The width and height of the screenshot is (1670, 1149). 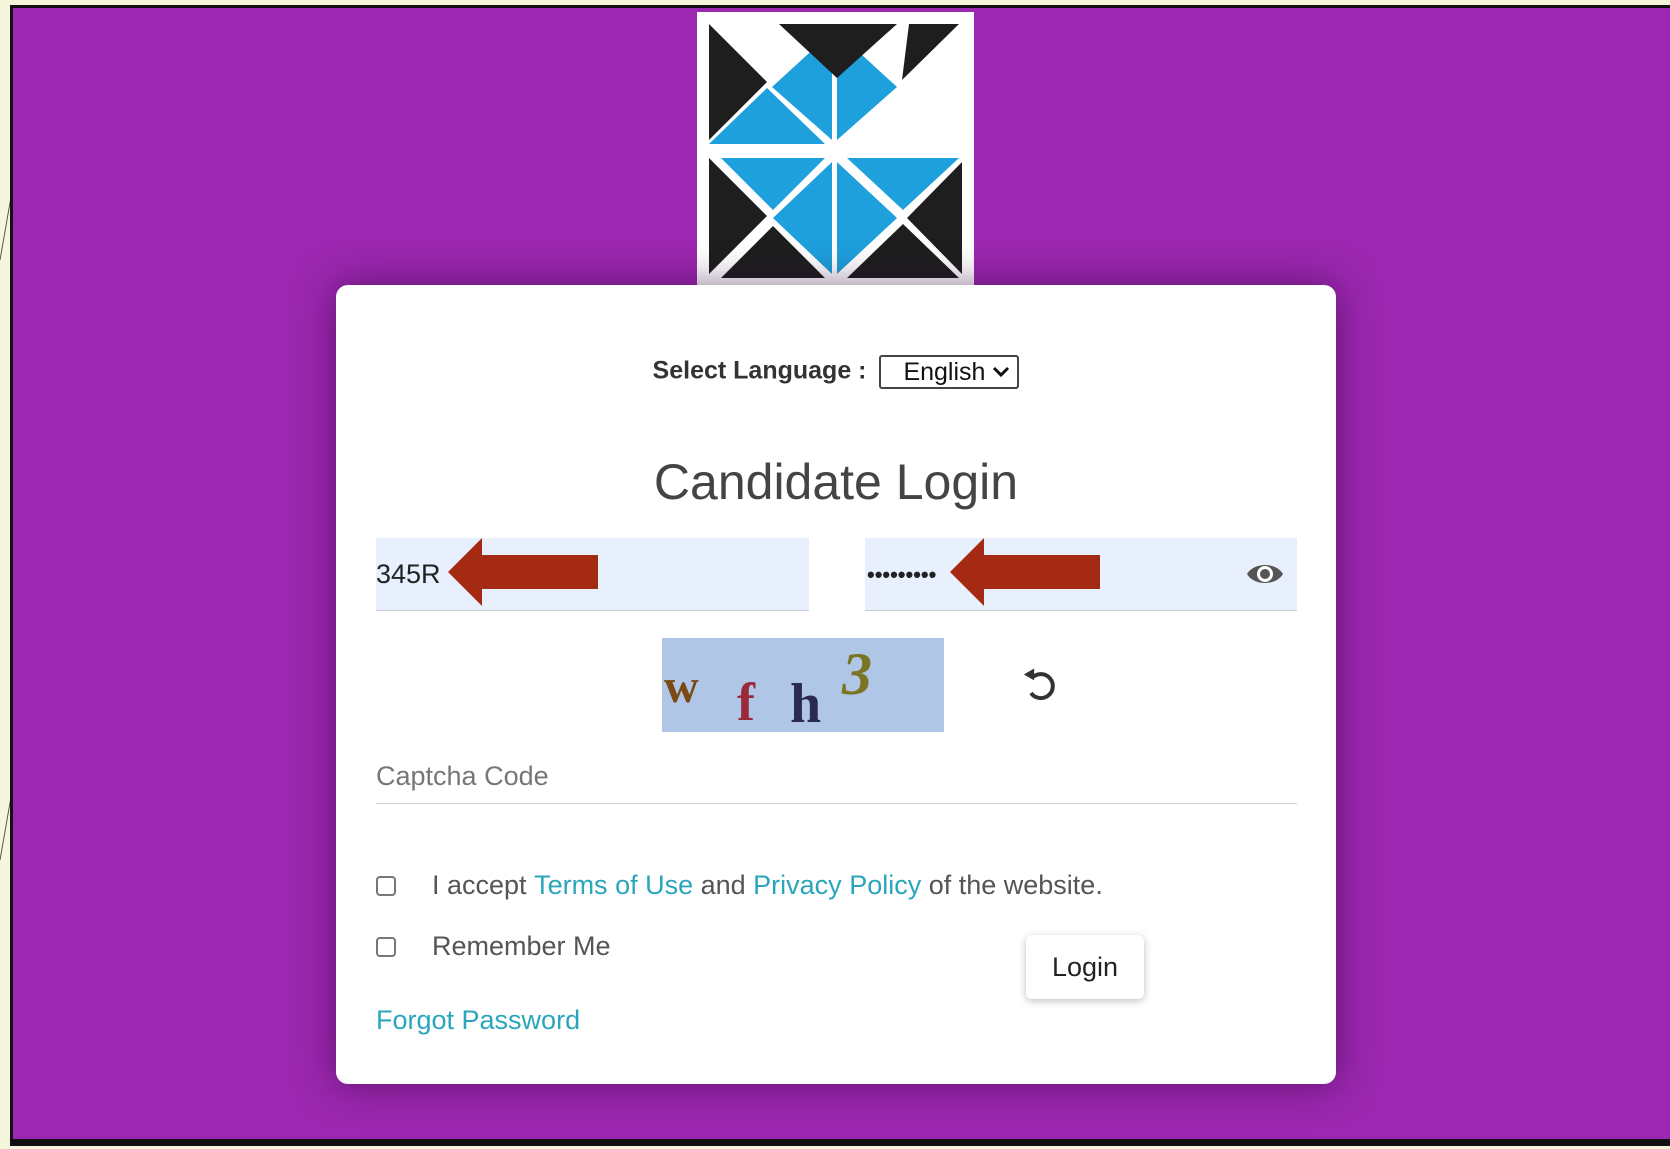 I want to click on captcha-glyphs: w f h 3, so click(x=768, y=686).